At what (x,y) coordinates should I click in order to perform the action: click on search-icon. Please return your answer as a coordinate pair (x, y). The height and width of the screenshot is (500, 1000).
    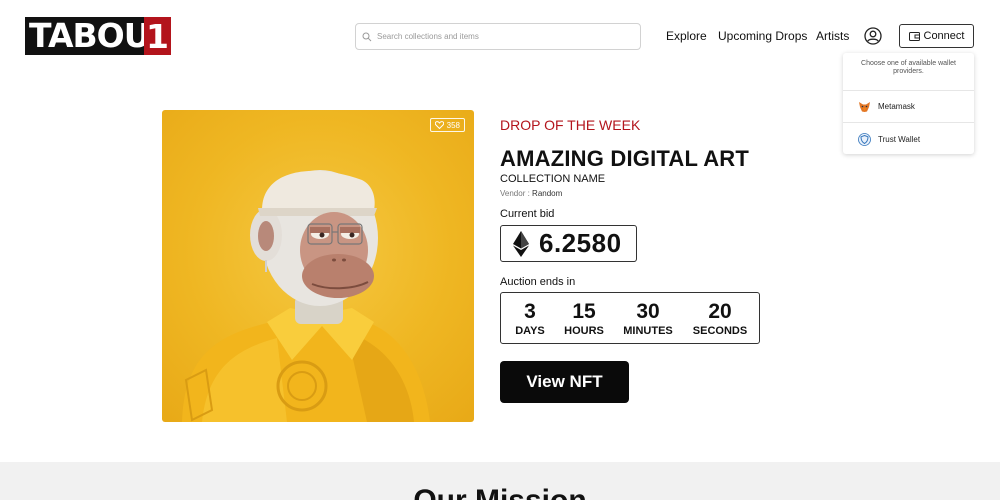
    Looking at the image, I should click on (367, 36).